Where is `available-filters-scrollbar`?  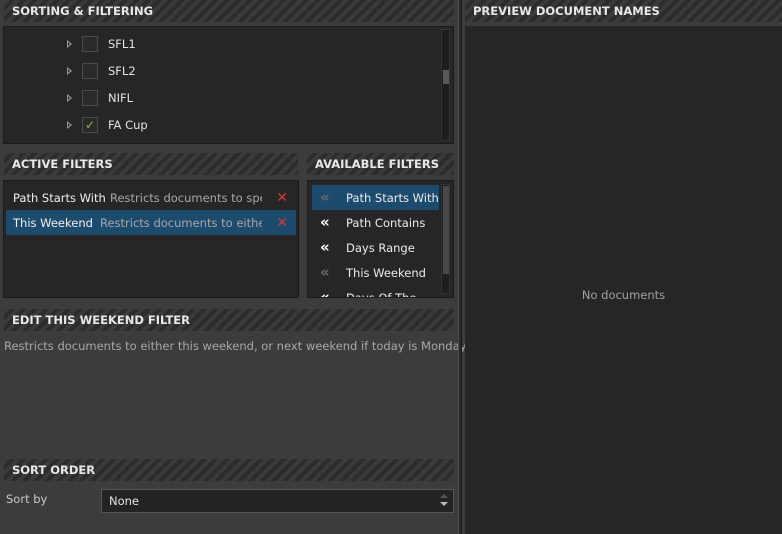 available-filters-scrollbar is located at coordinates (445, 239).